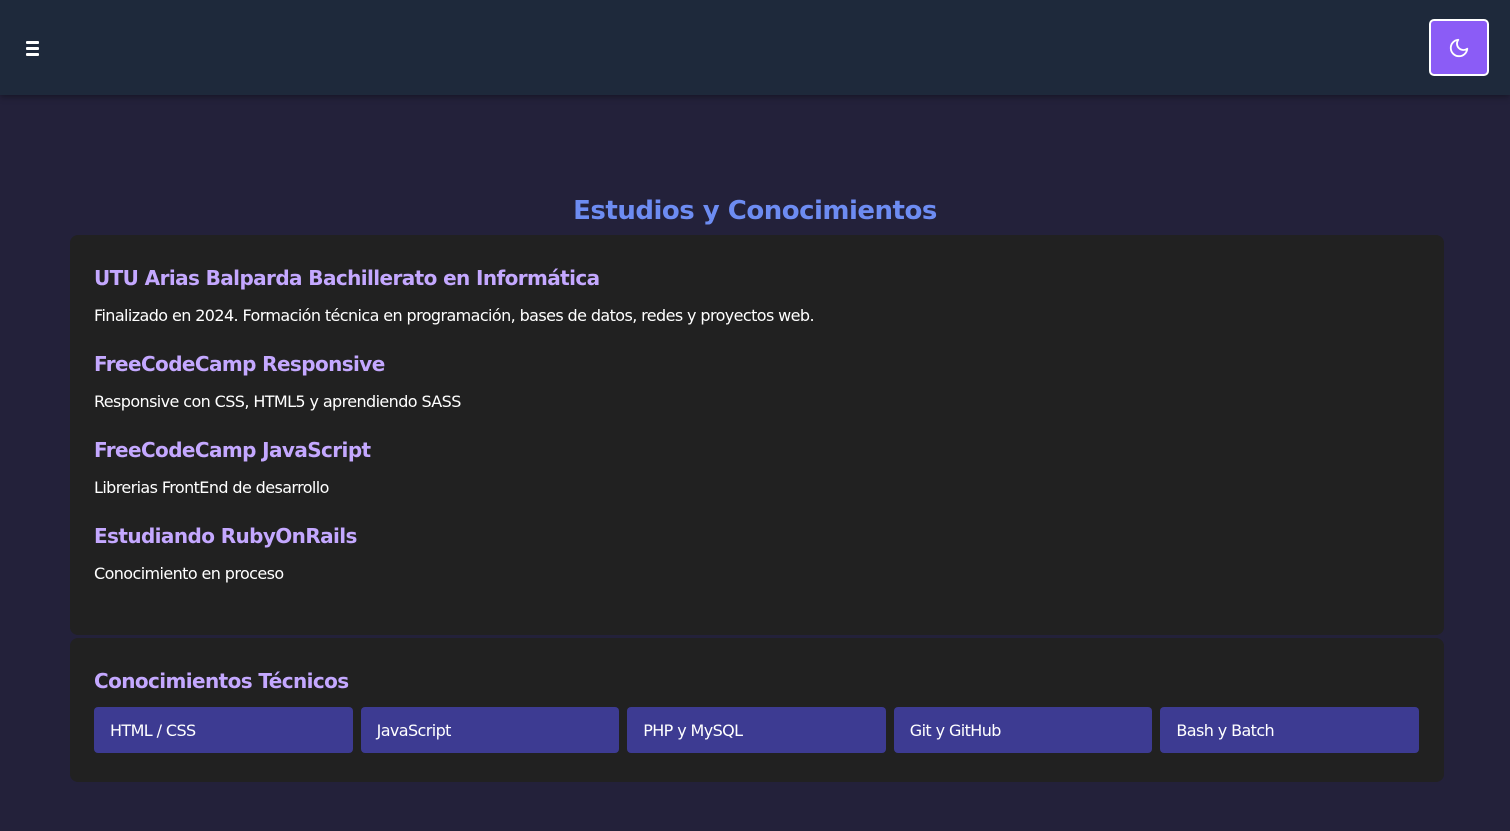  Describe the element at coordinates (225, 536) in the screenshot. I see `study-title: Estudiando RubyOnRails` at that location.